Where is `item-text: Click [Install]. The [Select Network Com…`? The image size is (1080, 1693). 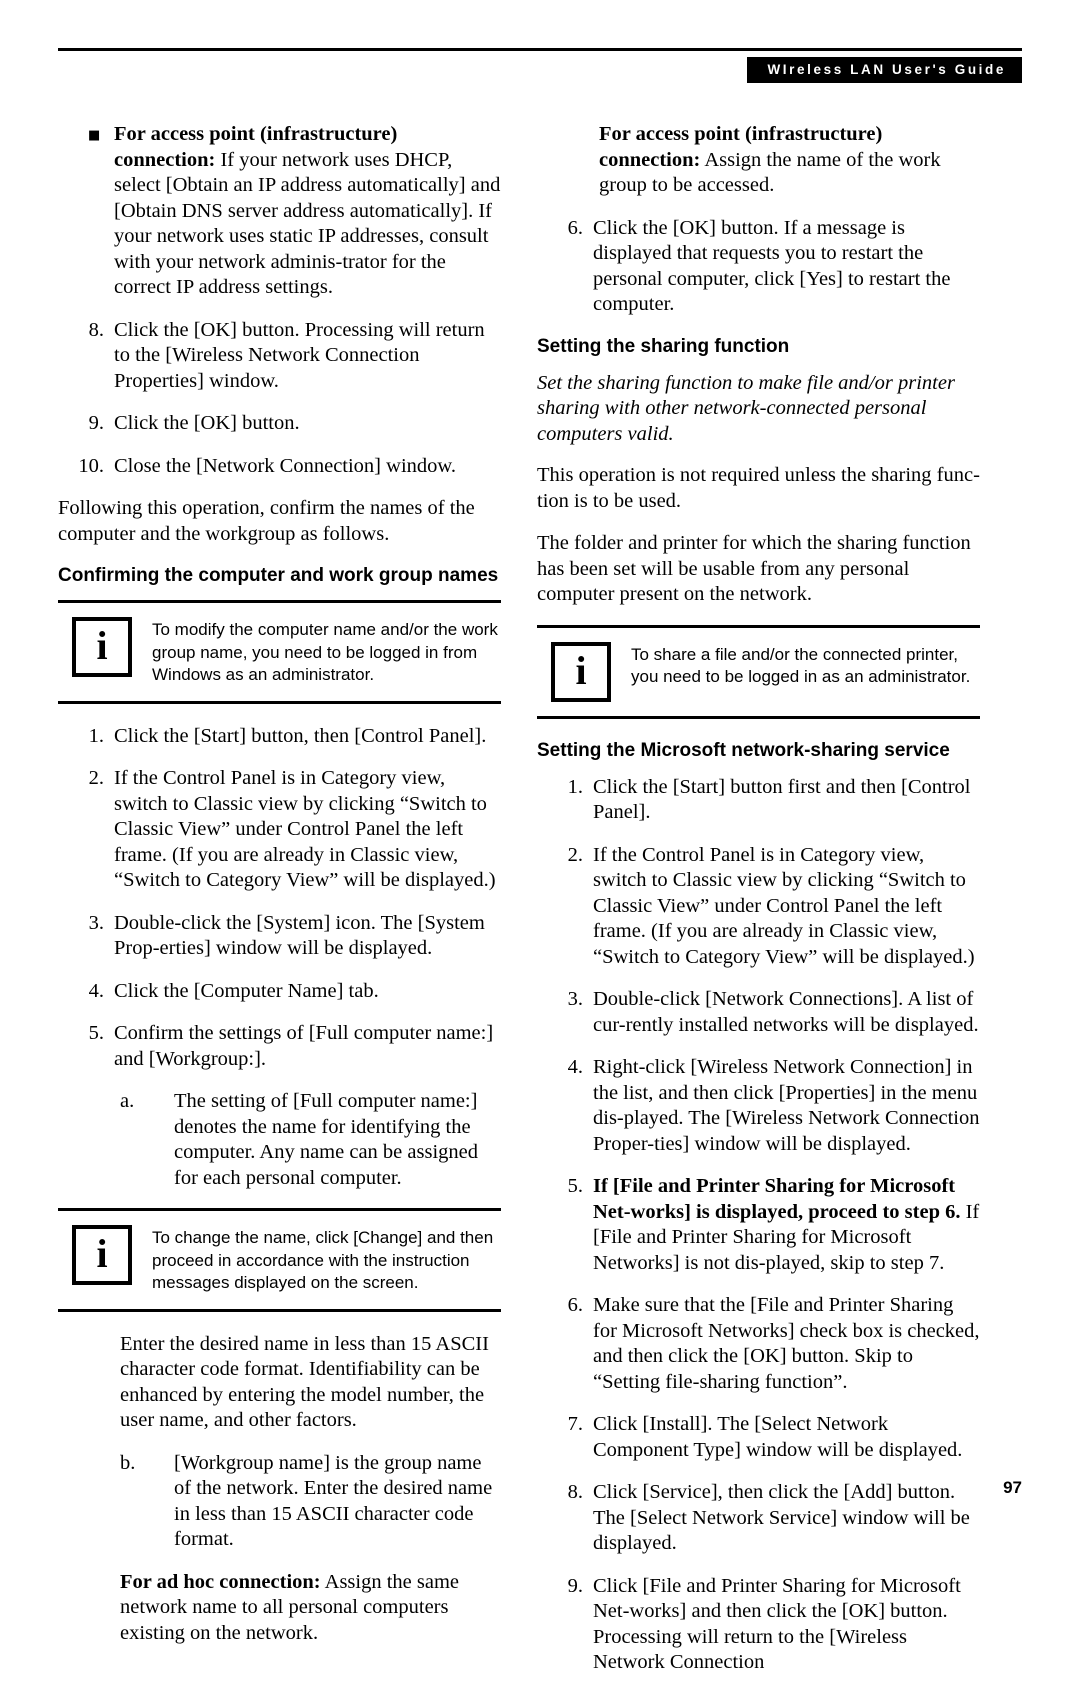 item-text: Click [Install]. The [Select Network Com… is located at coordinates (778, 1437).